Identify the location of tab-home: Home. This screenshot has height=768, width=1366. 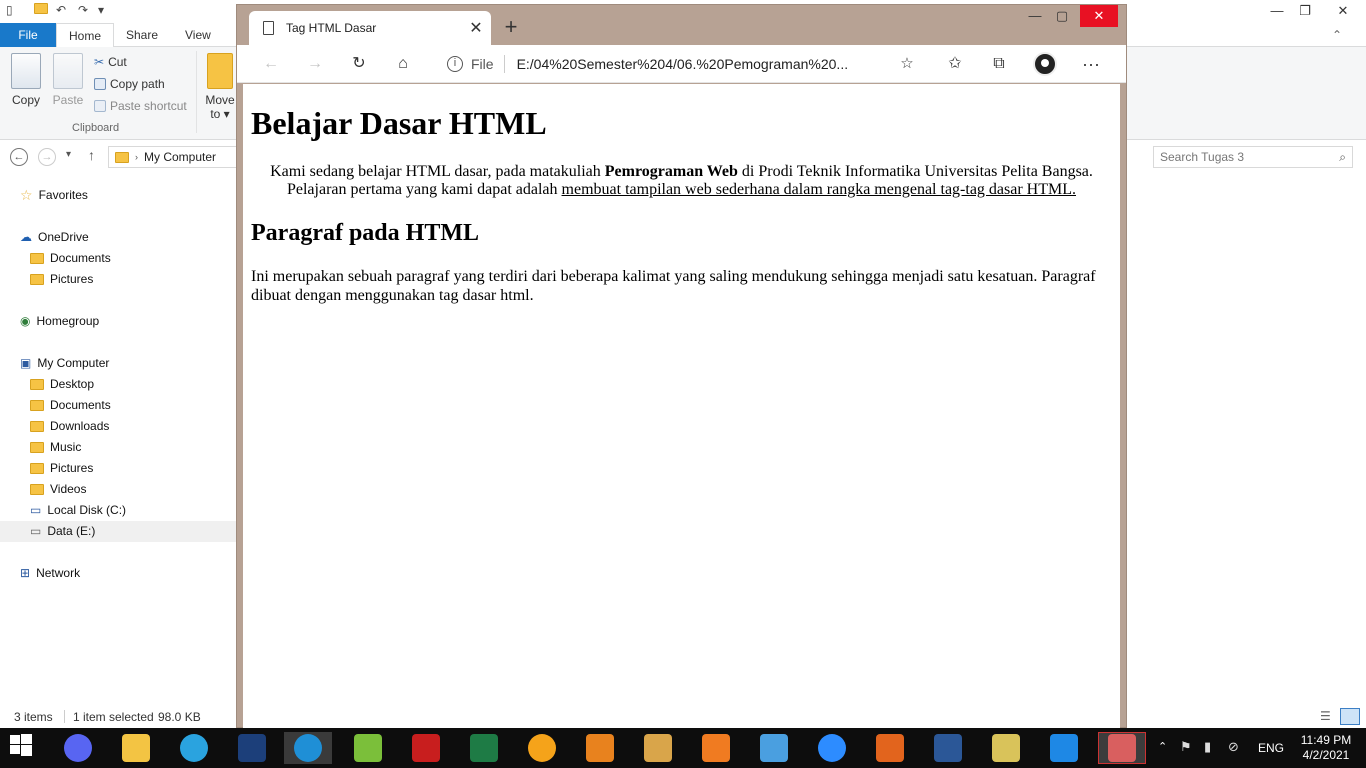
(85, 35).